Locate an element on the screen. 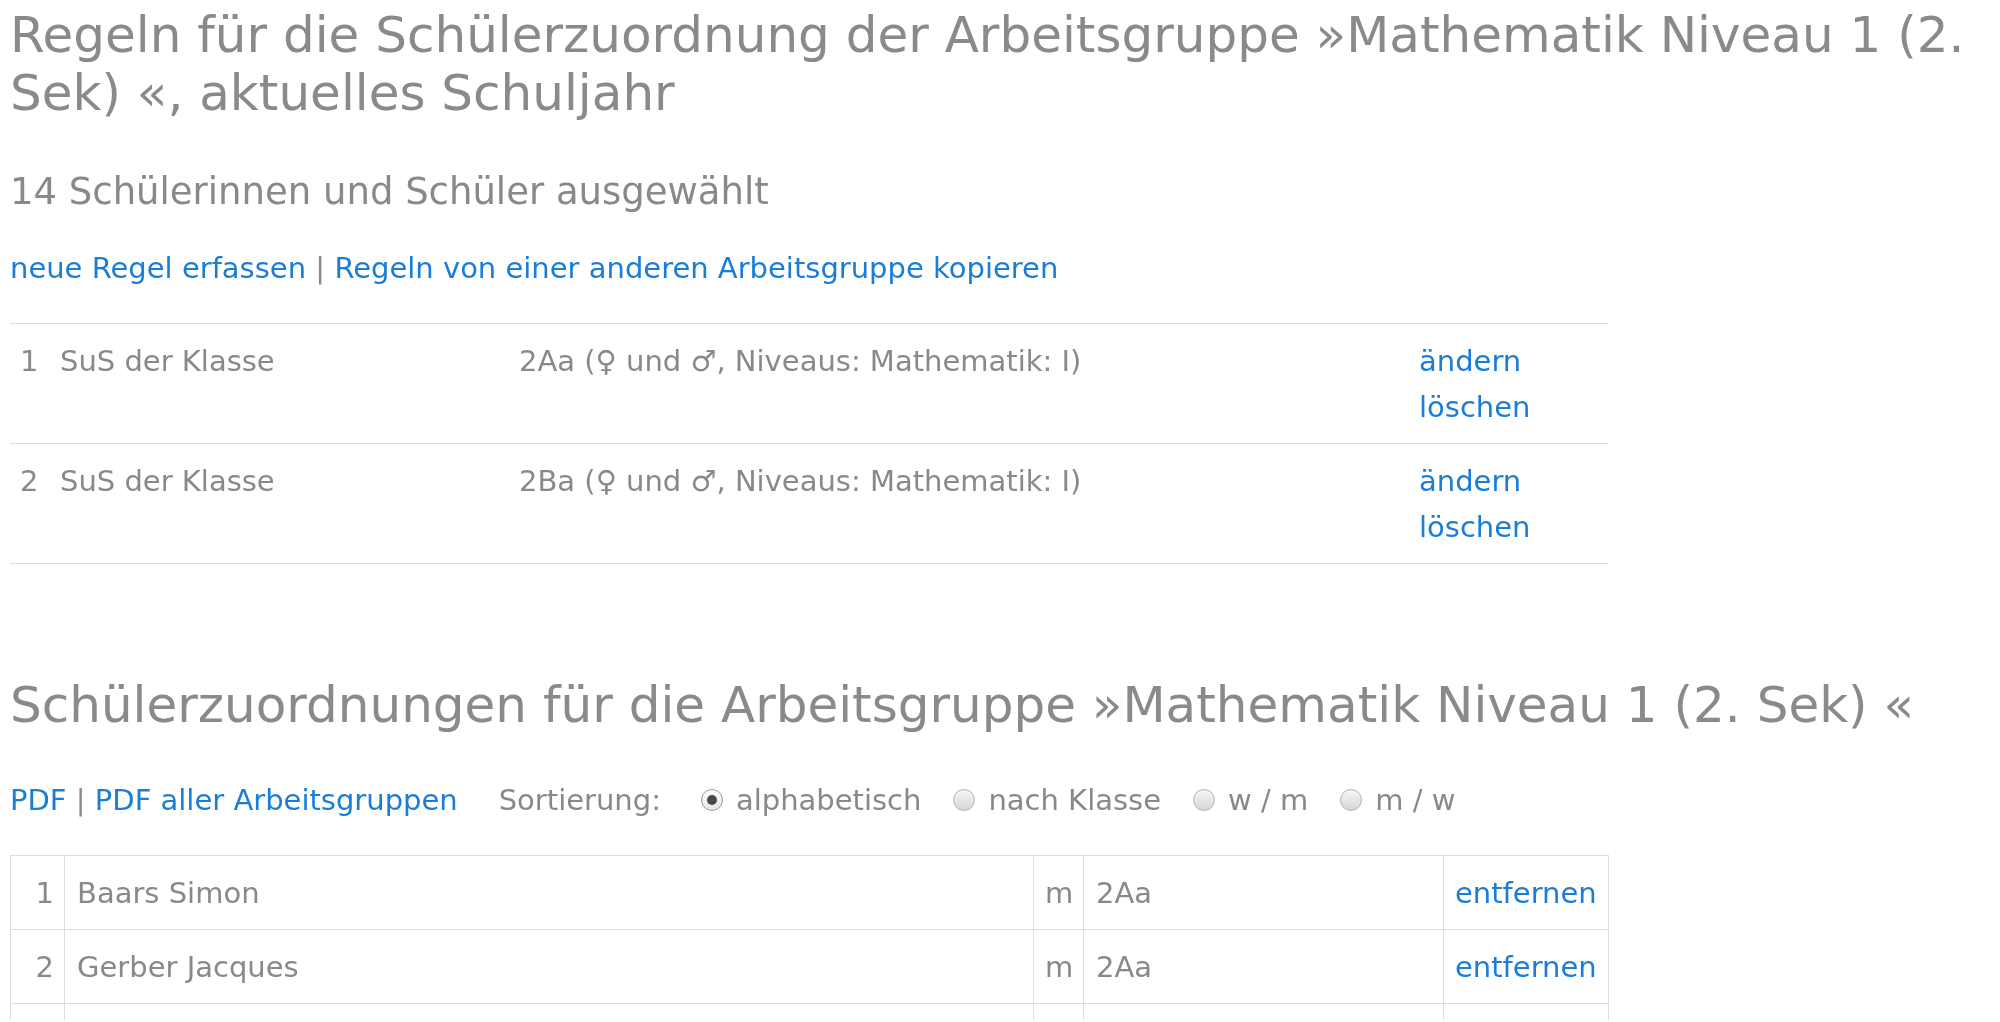 Image resolution: width=2000 pixels, height=1022 pixels. sort-option: m / w is located at coordinates (1398, 800).